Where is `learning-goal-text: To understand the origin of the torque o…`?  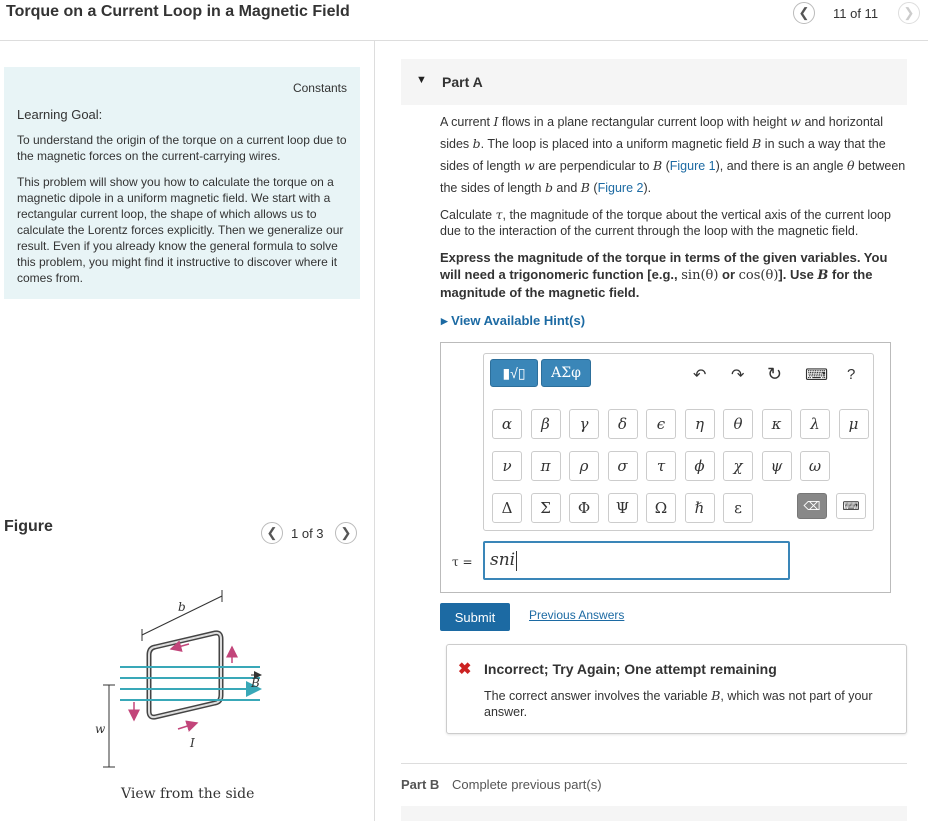 learning-goal-text: To understand the origin of the torque o… is located at coordinates (182, 148).